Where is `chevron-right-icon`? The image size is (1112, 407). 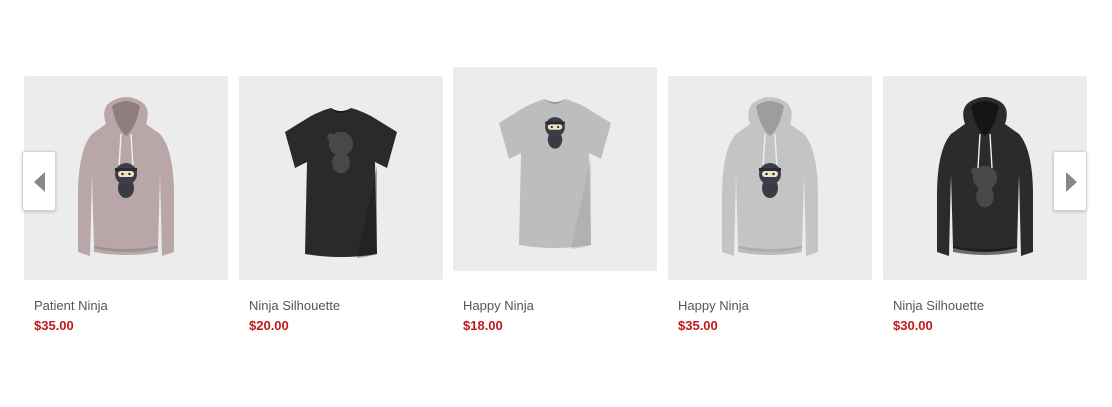 chevron-right-icon is located at coordinates (1071, 182).